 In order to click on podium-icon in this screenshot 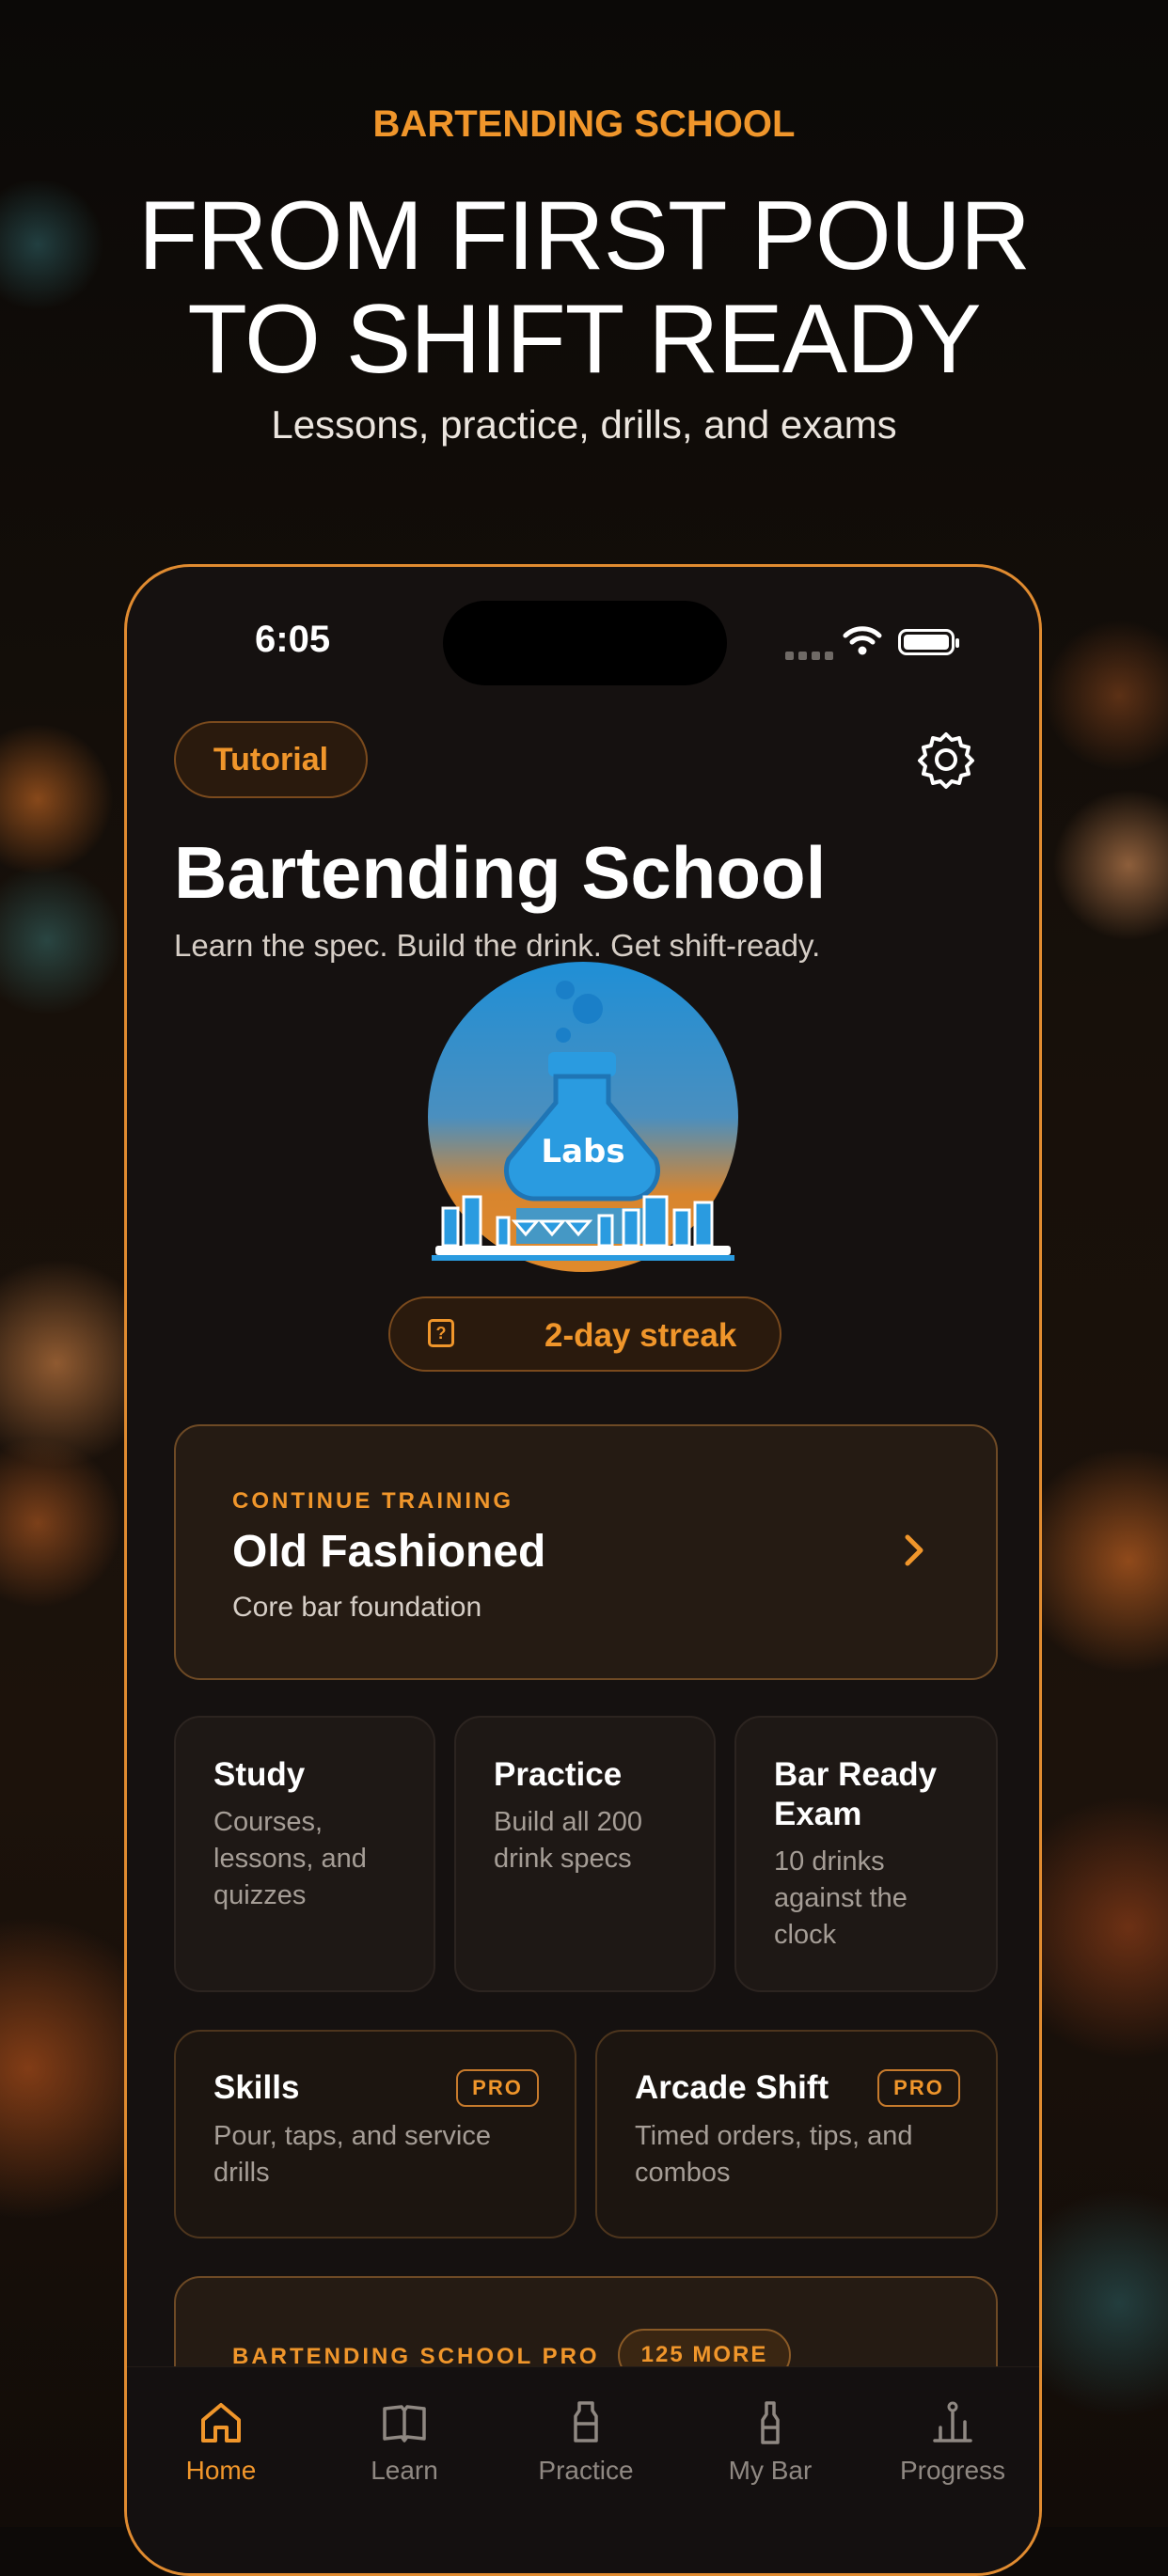, I will do `click(952, 2421)`.